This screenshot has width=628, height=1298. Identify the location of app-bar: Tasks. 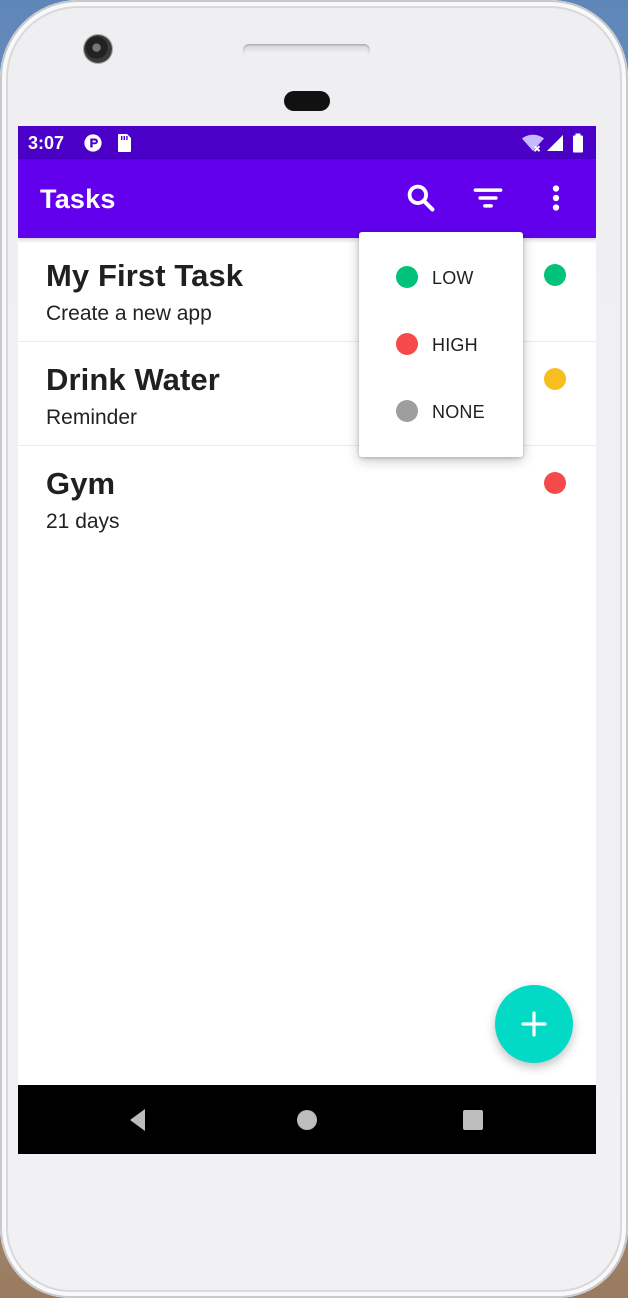
(307, 198).